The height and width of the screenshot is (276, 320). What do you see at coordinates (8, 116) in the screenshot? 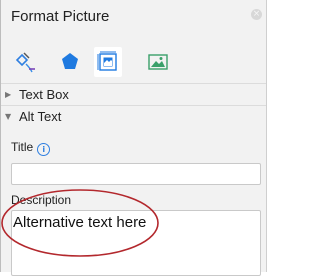
I see `chevron-down-icon: ▼` at bounding box center [8, 116].